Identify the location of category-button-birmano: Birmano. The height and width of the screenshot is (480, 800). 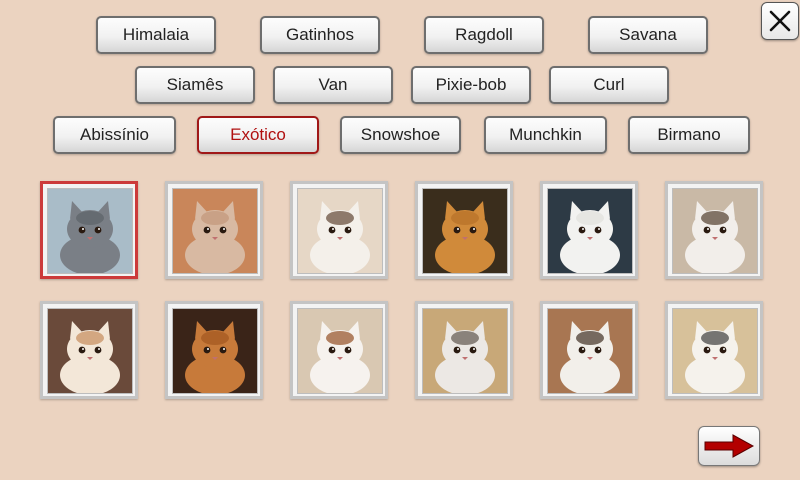
(689, 135).